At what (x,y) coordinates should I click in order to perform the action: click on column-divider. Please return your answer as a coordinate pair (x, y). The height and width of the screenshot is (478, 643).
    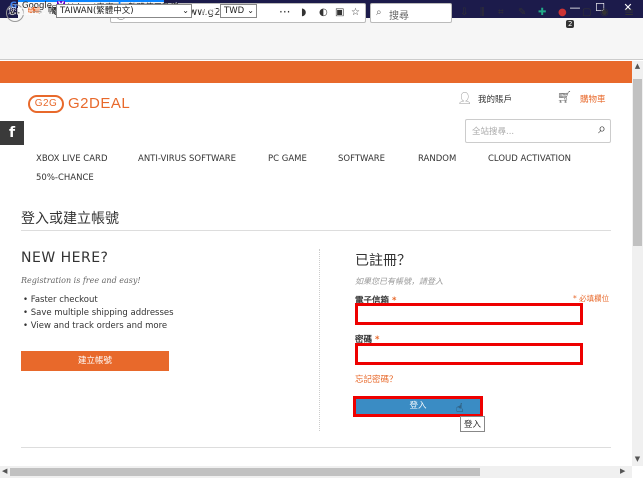
    Looking at the image, I should click on (319, 340).